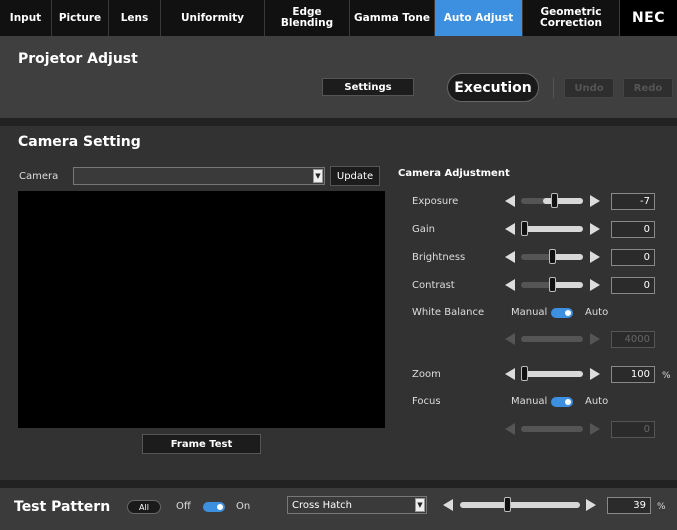 The height and width of the screenshot is (530, 677). I want to click on zoom-slider-thumb, so click(524, 373).